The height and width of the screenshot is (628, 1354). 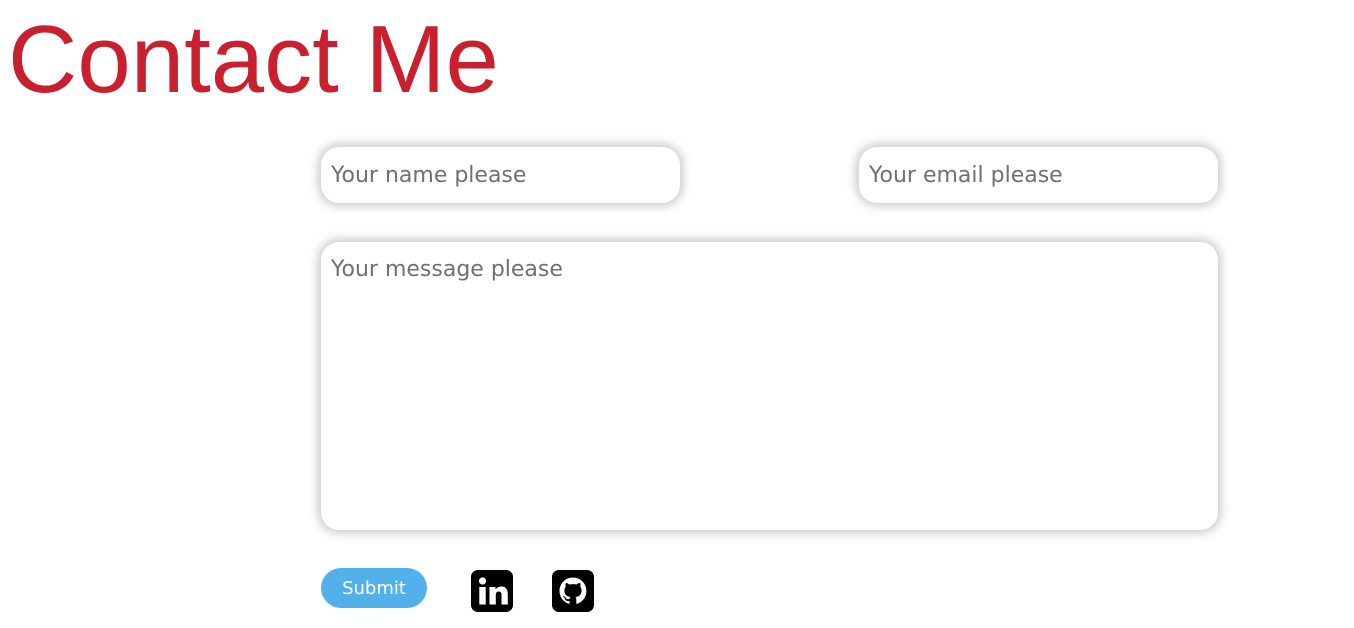 I want to click on email-input, so click(x=1038, y=175).